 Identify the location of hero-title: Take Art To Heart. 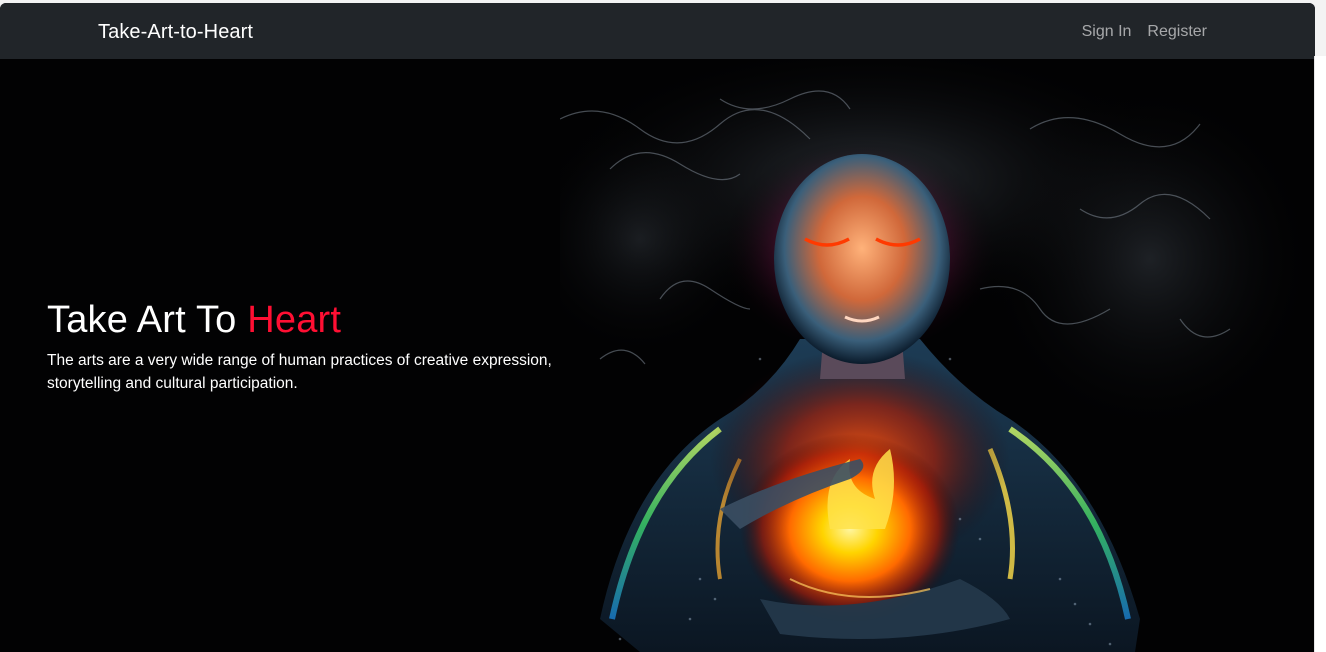
(317, 320).